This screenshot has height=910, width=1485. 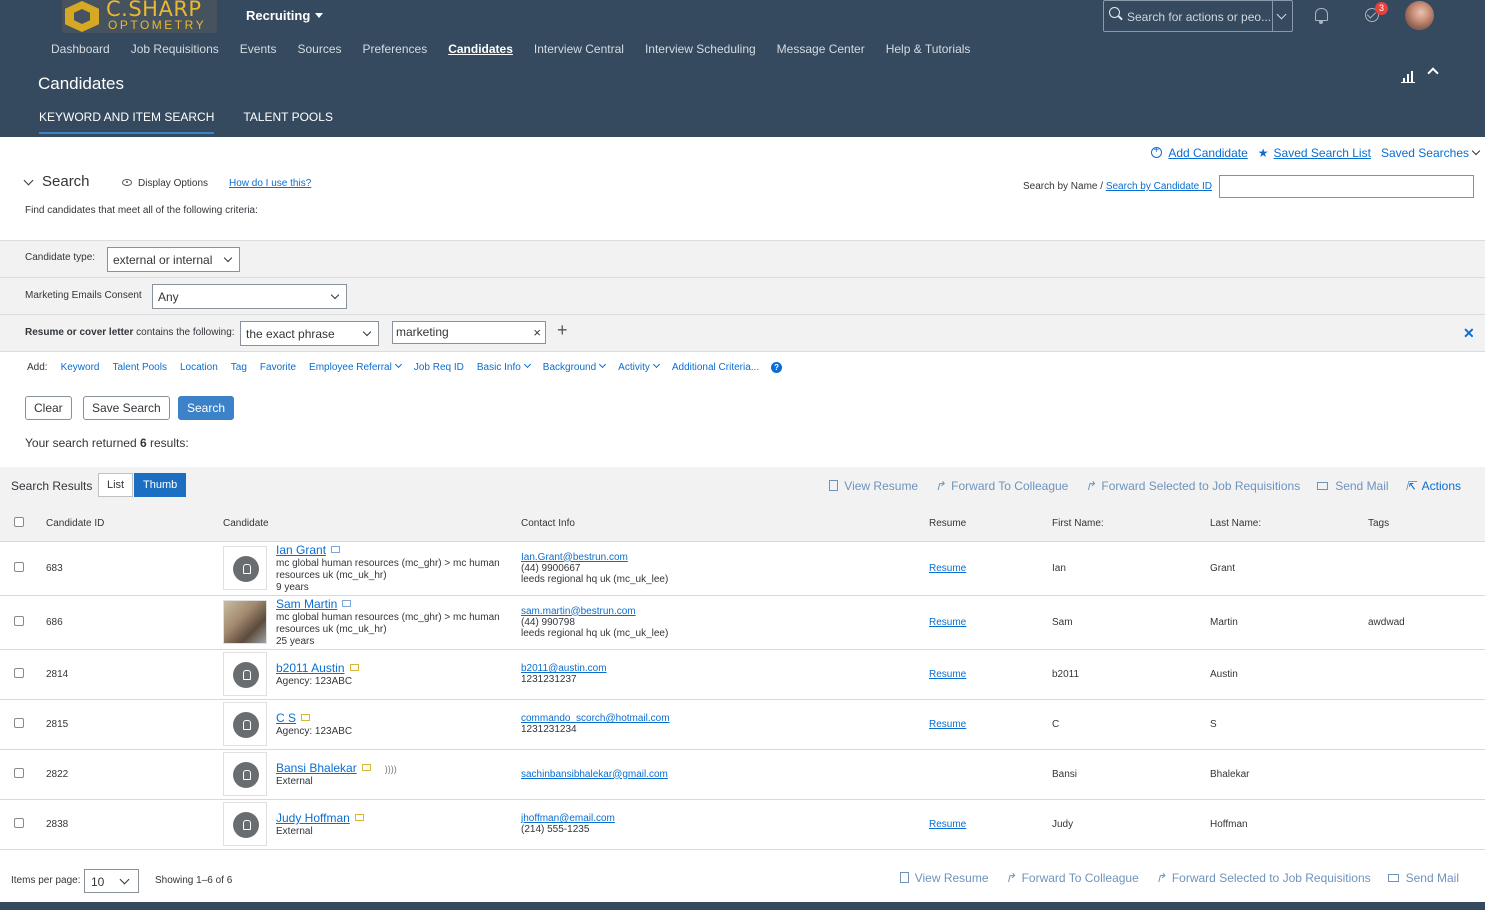 I want to click on how-do-i-use-this-link: How do I use this?, so click(x=270, y=183).